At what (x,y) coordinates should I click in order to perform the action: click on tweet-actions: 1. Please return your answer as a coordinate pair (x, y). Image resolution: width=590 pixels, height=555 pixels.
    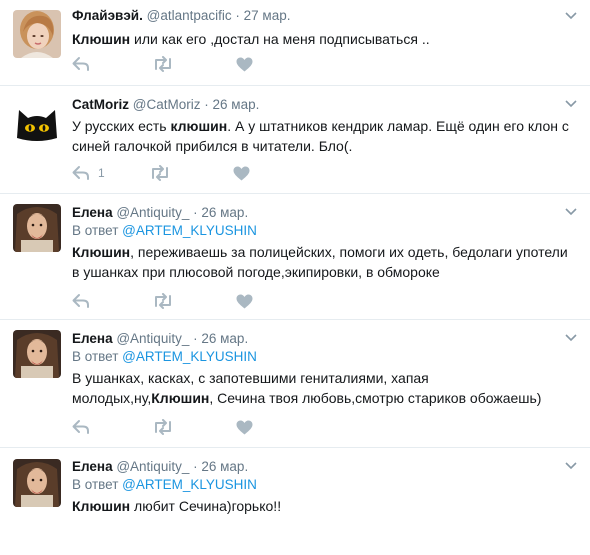
    Looking at the image, I should click on (192, 173).